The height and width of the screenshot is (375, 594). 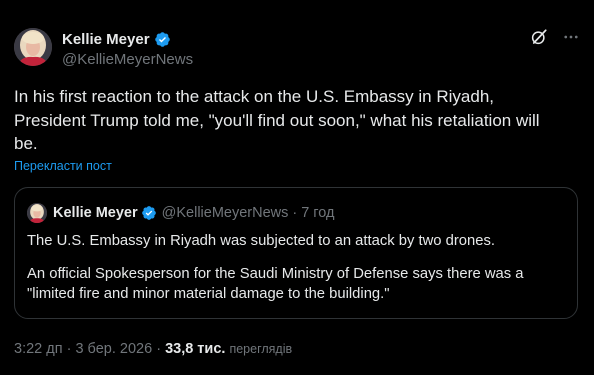 I want to click on quoted-avatar, so click(x=37, y=213).